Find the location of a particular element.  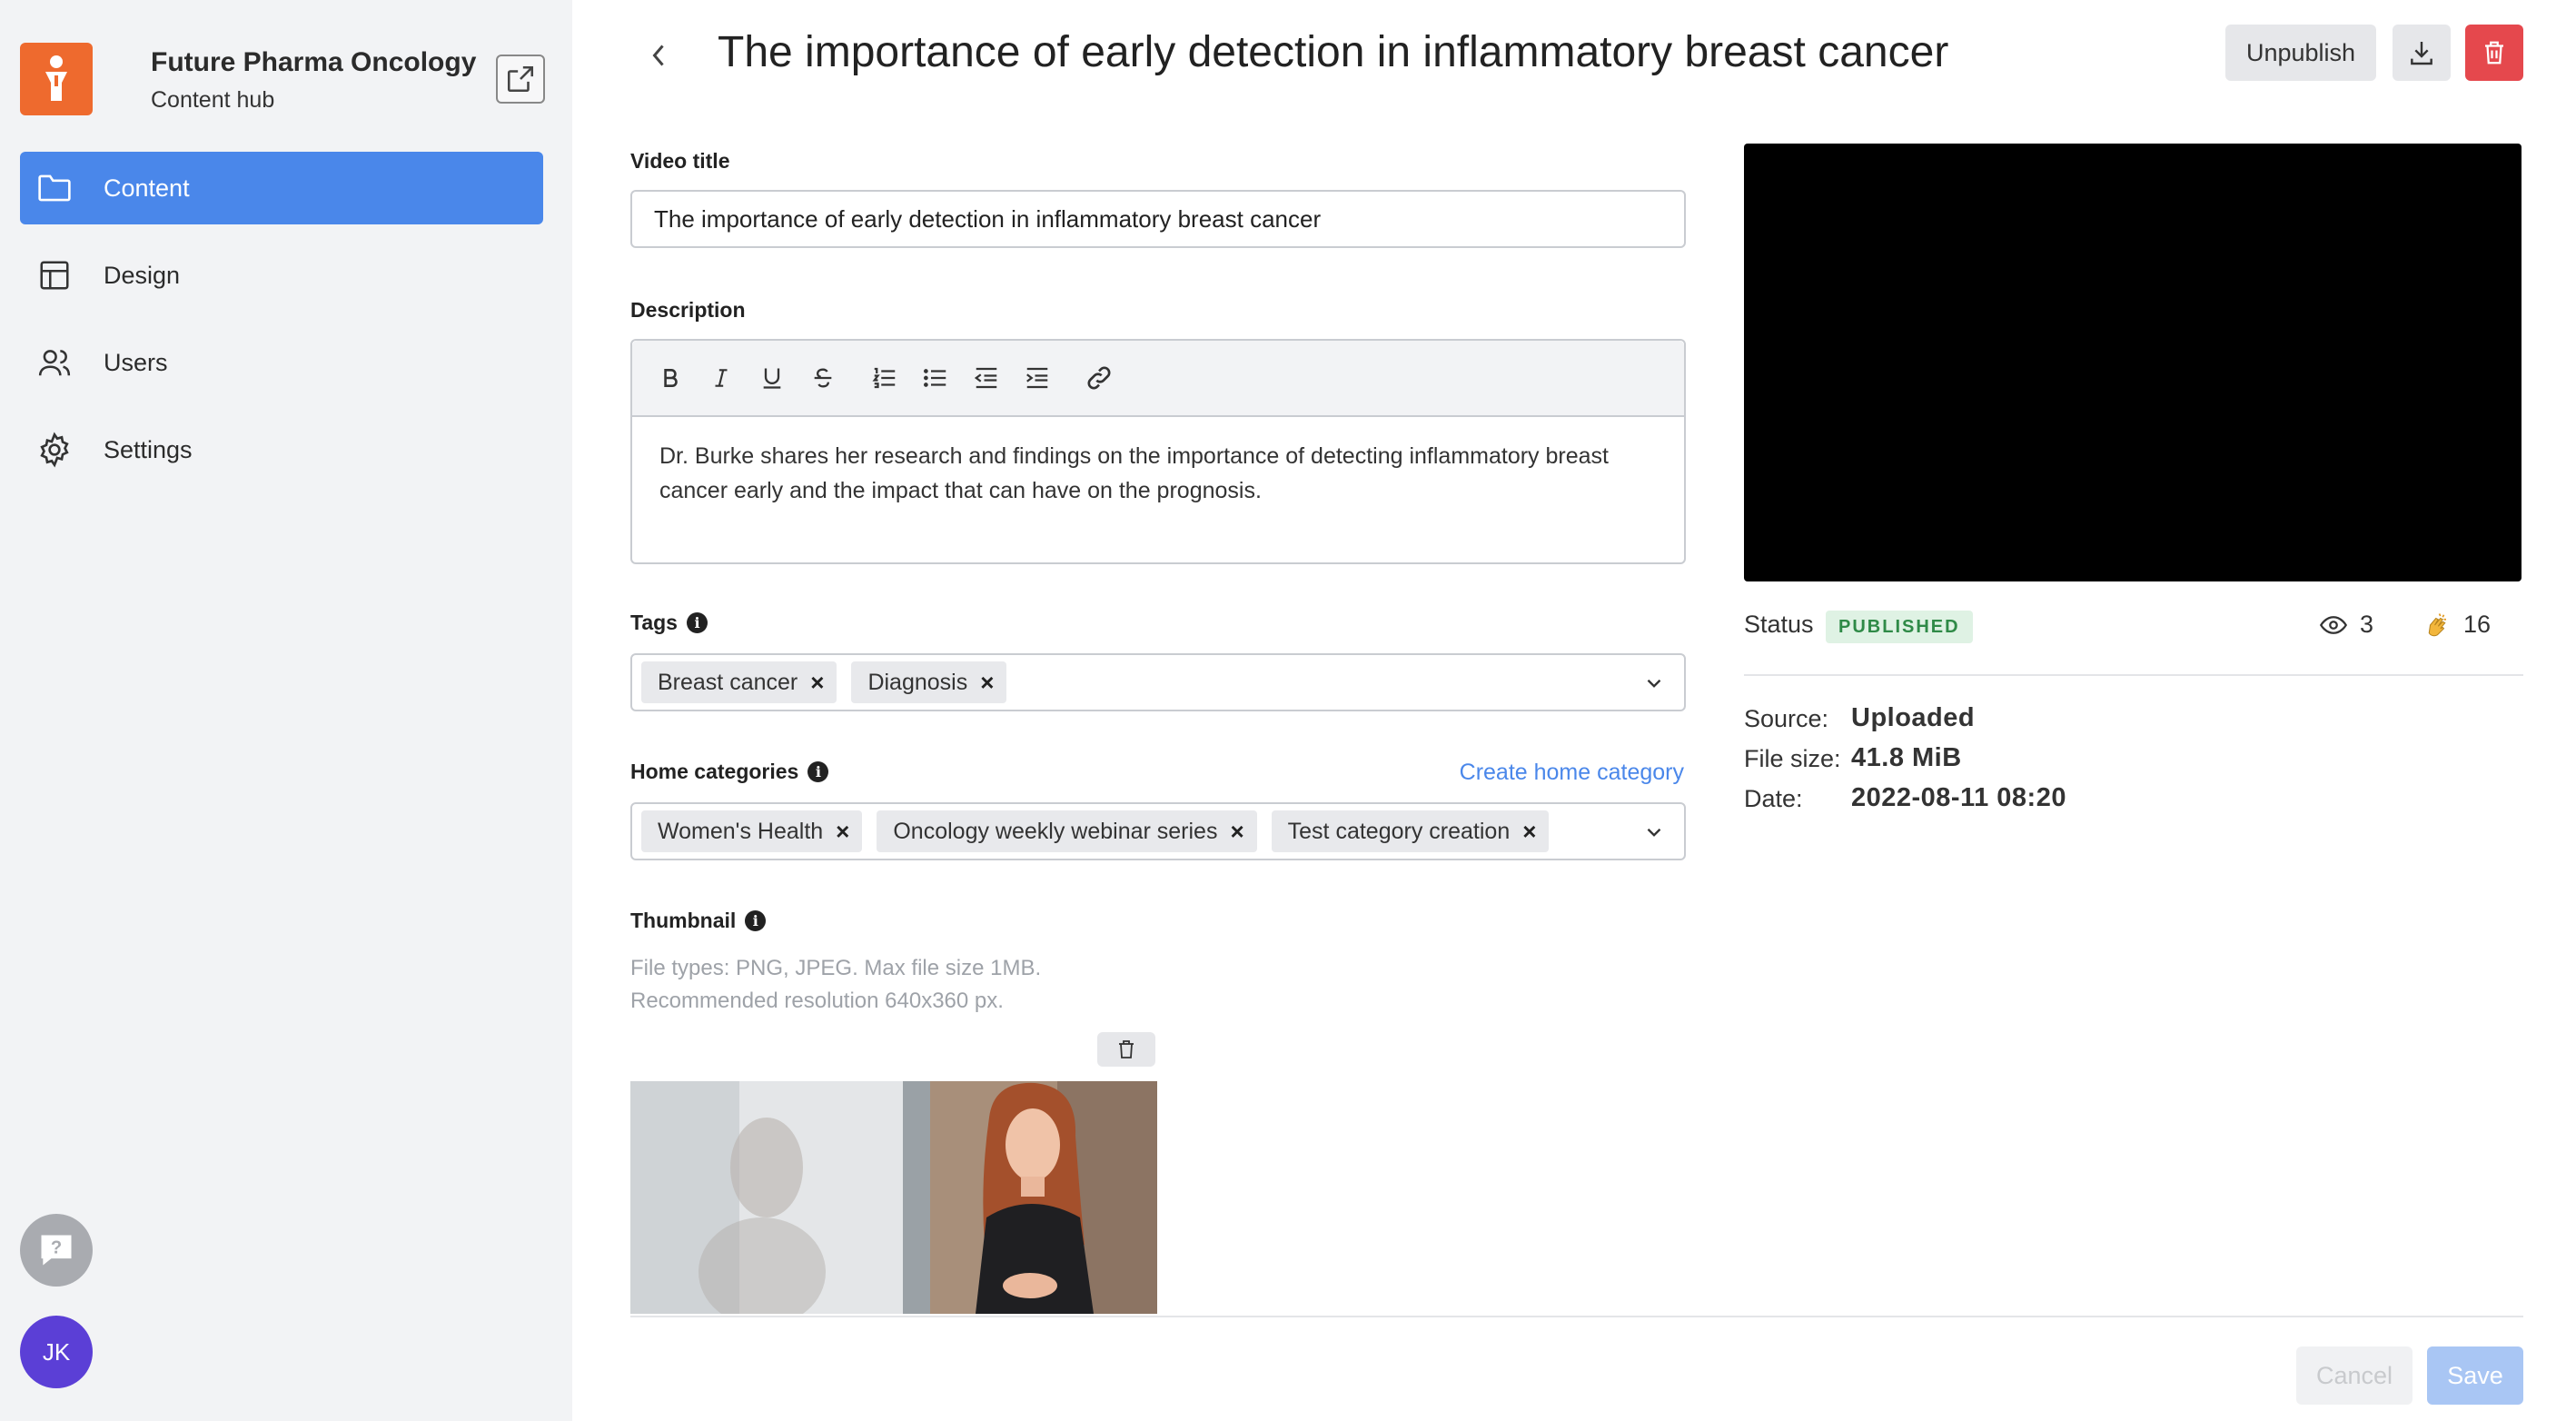

category-chip: Test category creation × is located at coordinates (1410, 831).